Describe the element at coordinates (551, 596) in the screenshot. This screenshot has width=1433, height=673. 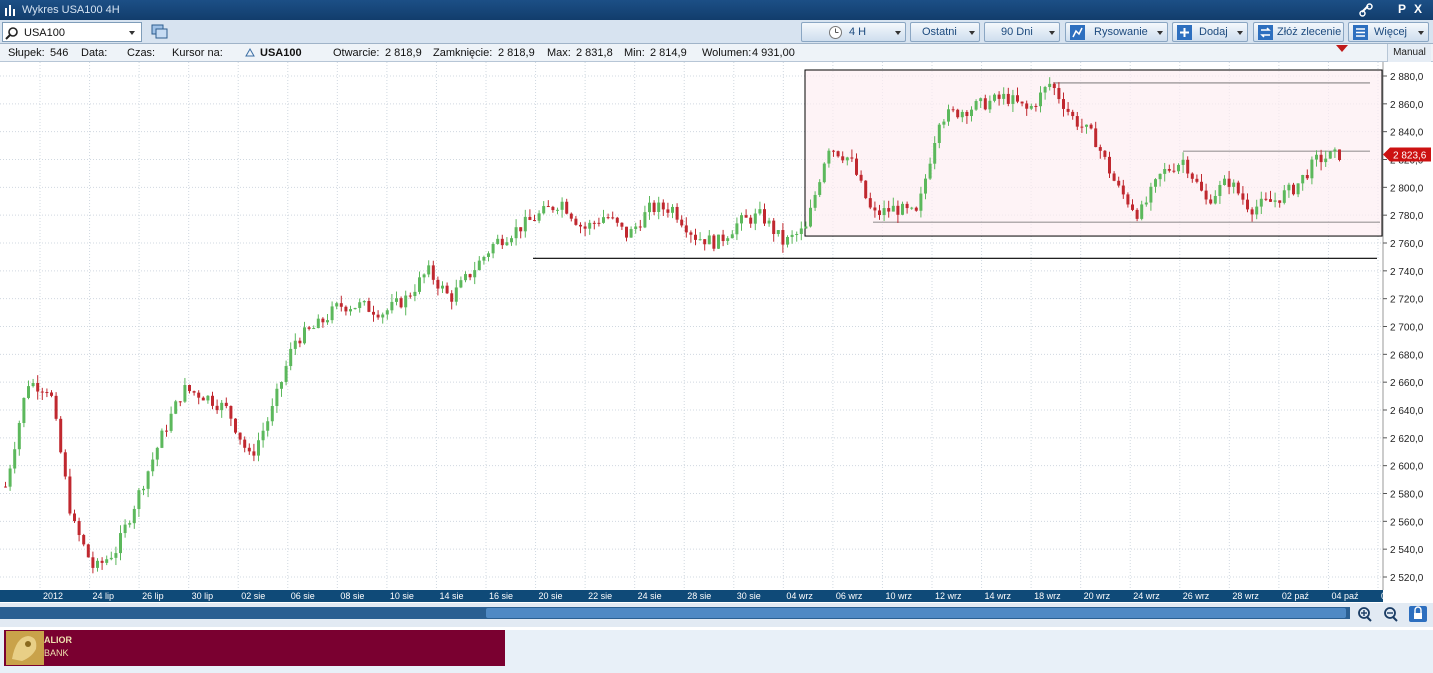
I see `x-tick-label: 20 sie` at that location.